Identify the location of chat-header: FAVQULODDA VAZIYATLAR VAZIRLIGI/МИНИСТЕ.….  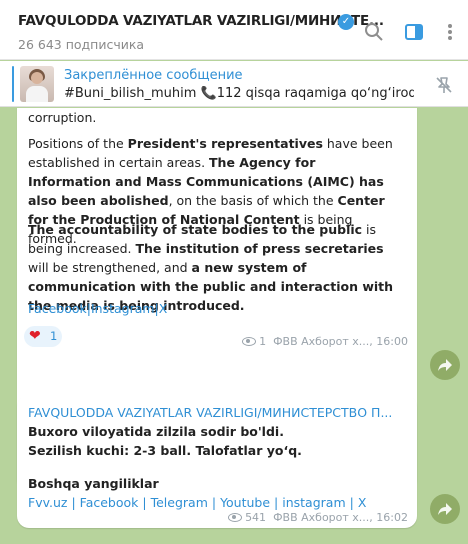
(234, 30).